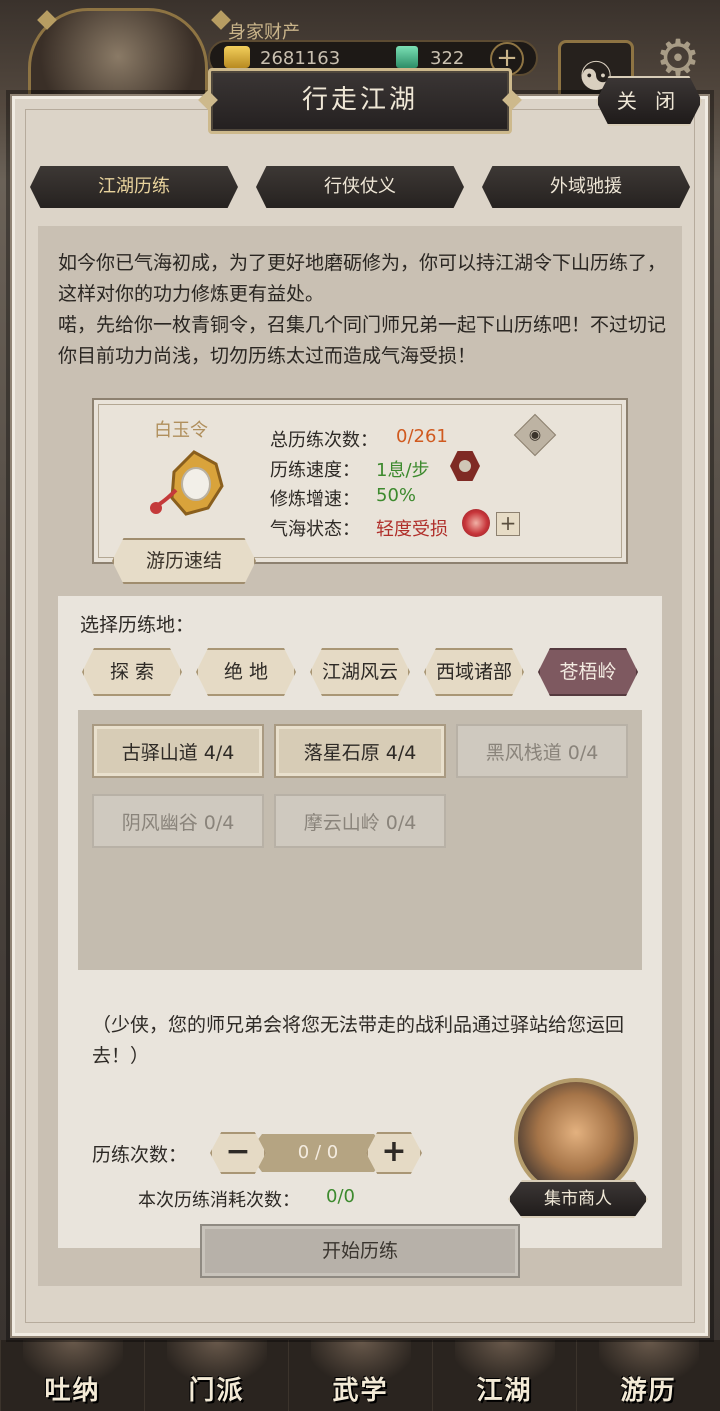 This screenshot has height=1411, width=720. Describe the element at coordinates (134, 187) in the screenshot. I see `tab-jianghu-lilian: 江湖历练` at that location.